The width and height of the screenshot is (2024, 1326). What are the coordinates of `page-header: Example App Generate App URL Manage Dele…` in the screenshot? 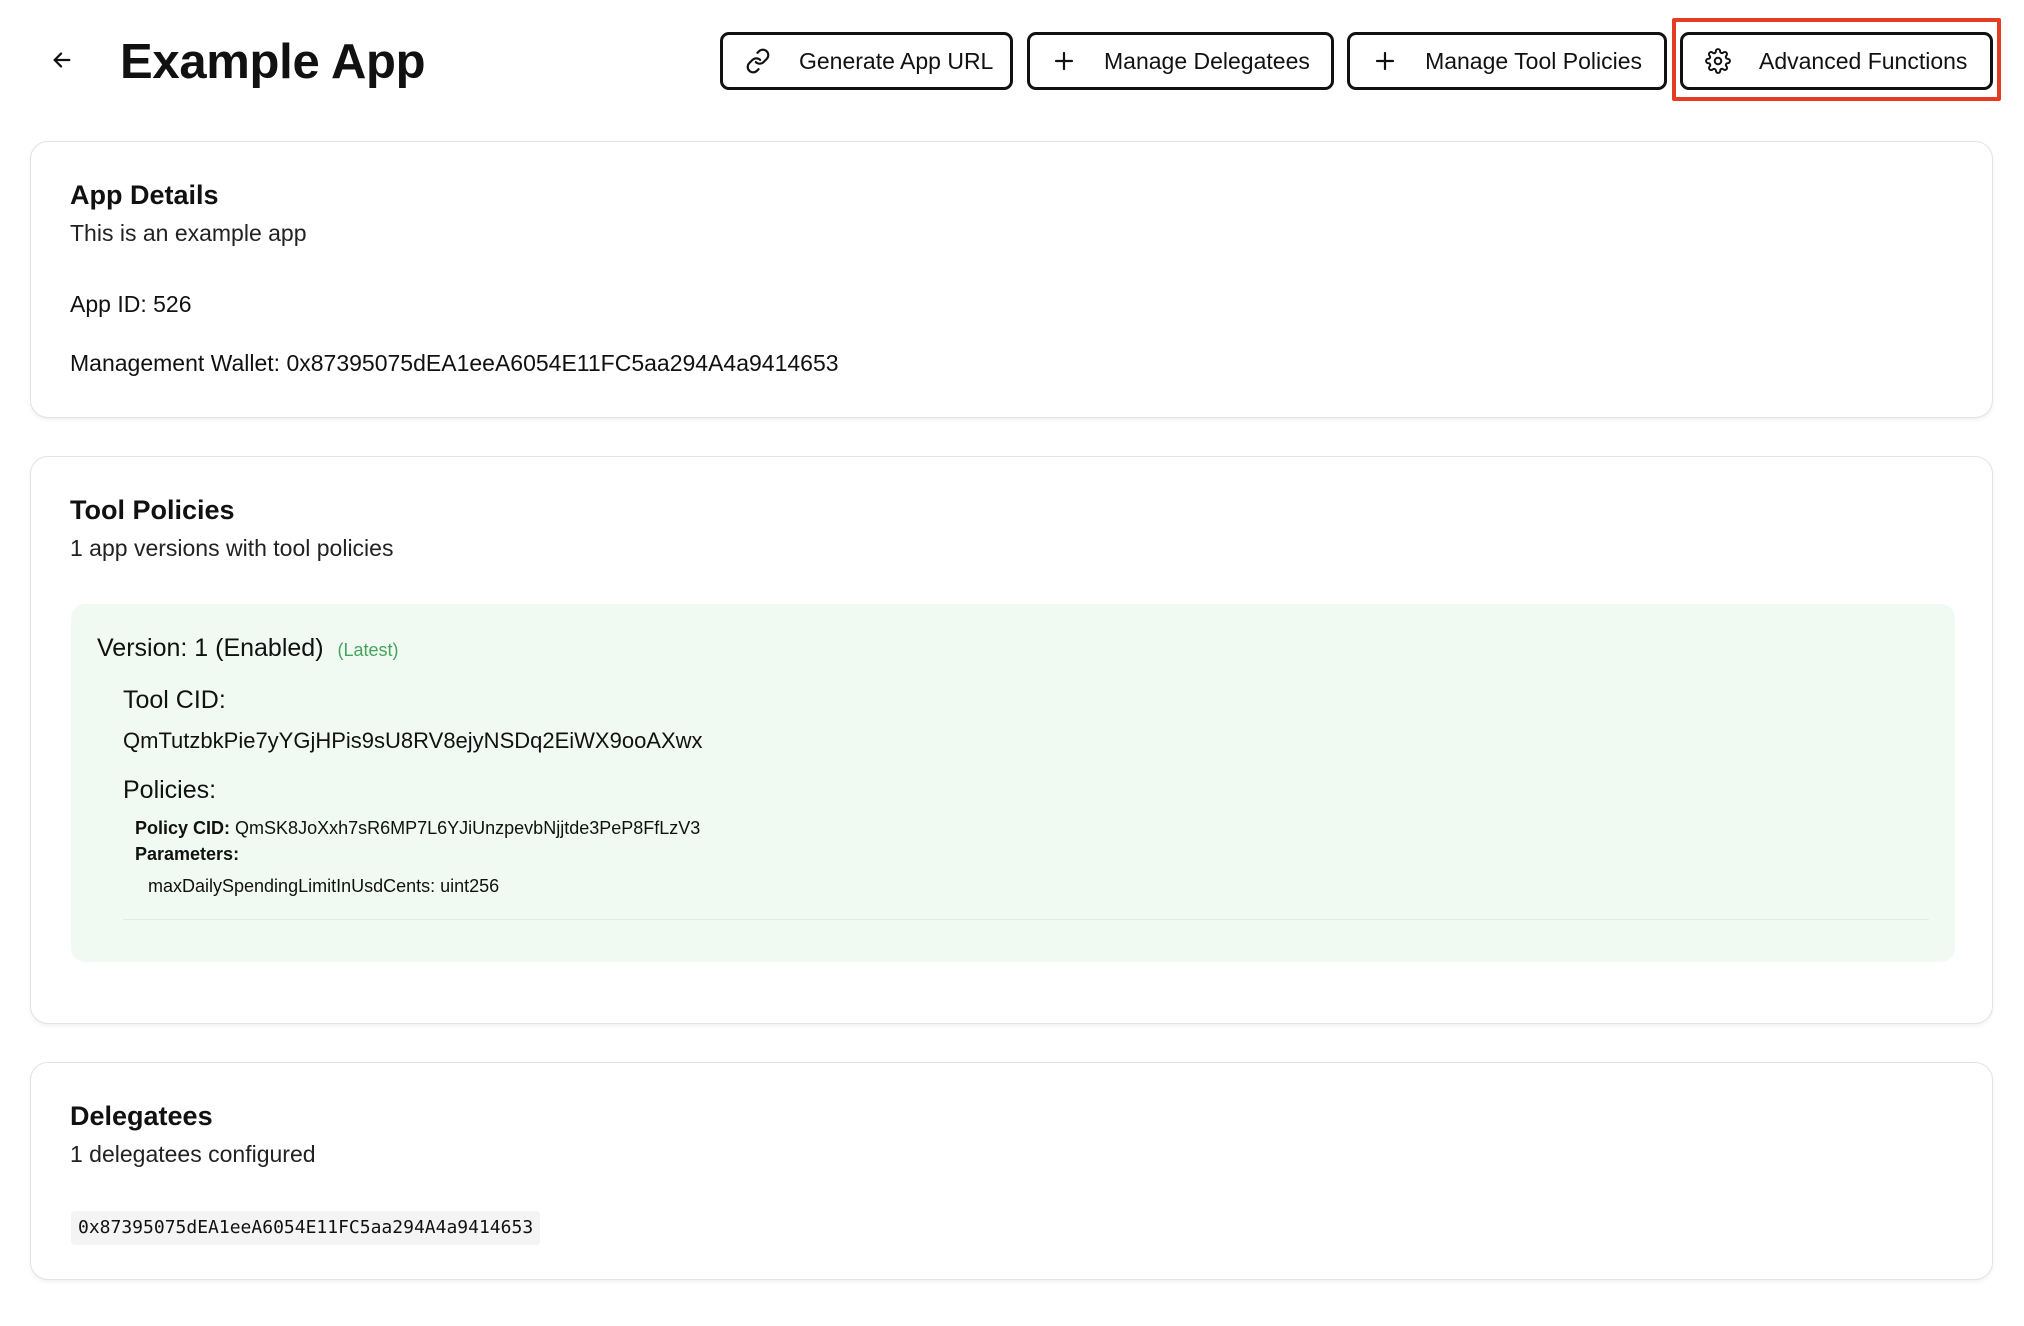 It's located at (1012, 62).